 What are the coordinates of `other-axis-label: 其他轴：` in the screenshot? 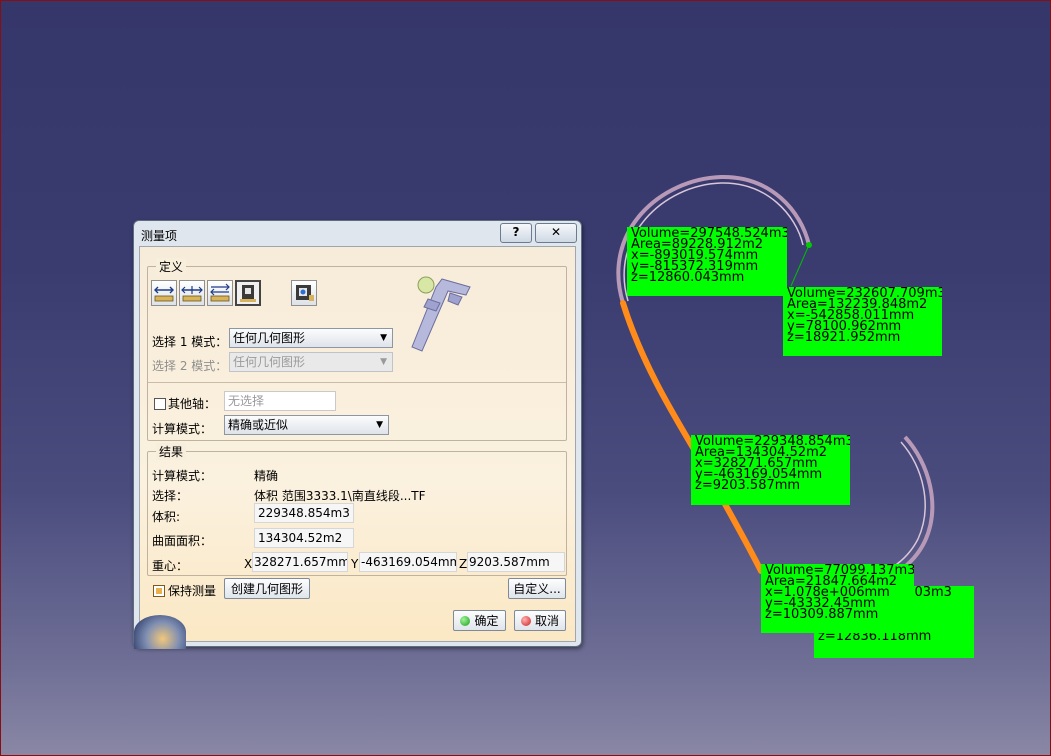 It's located at (192, 404).